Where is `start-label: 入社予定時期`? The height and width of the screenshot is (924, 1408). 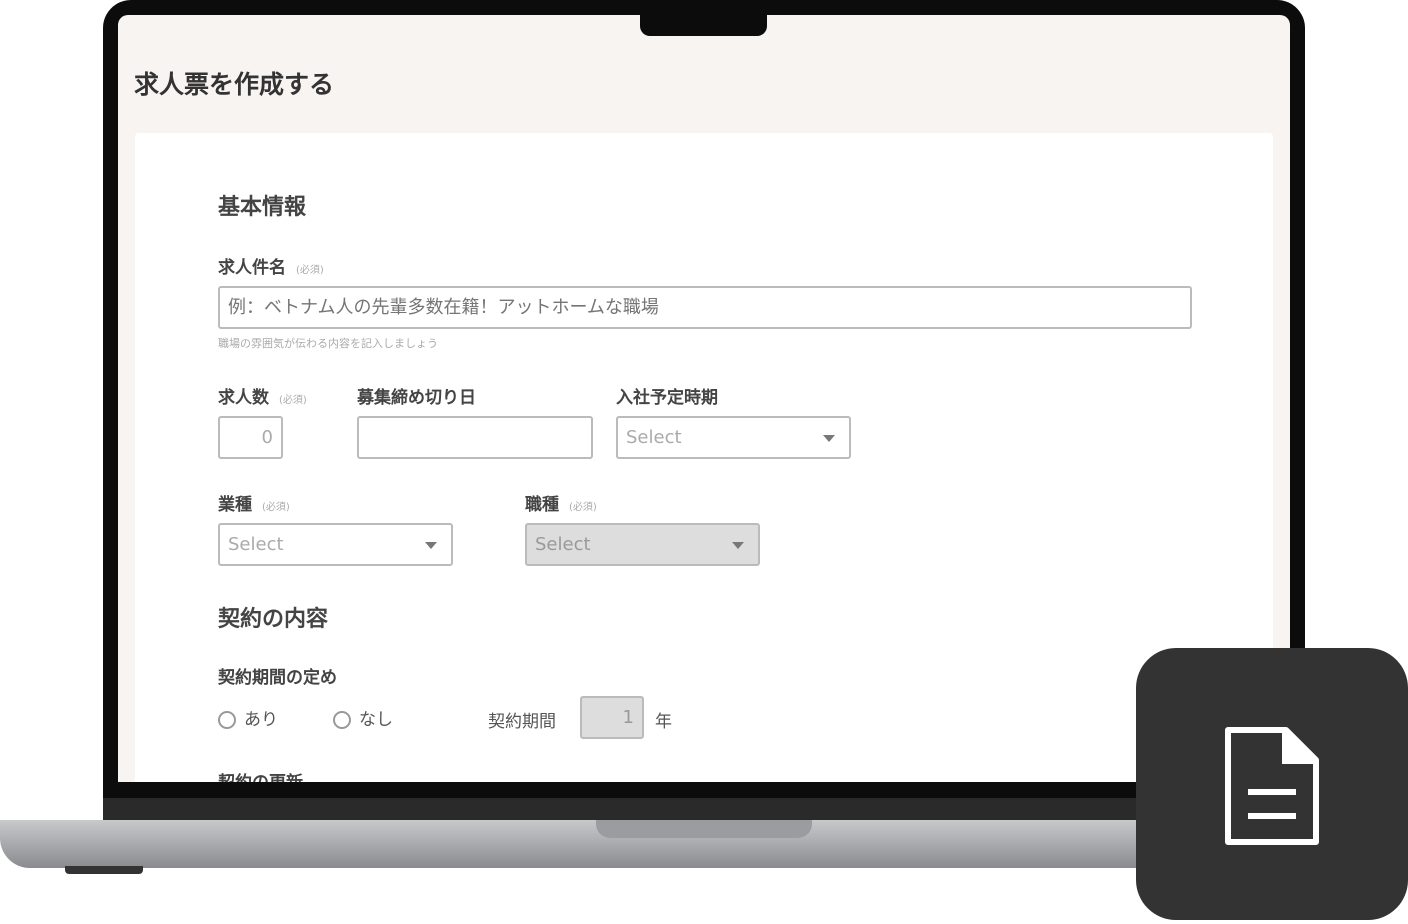 start-label: 入社予定時期 is located at coordinates (667, 398).